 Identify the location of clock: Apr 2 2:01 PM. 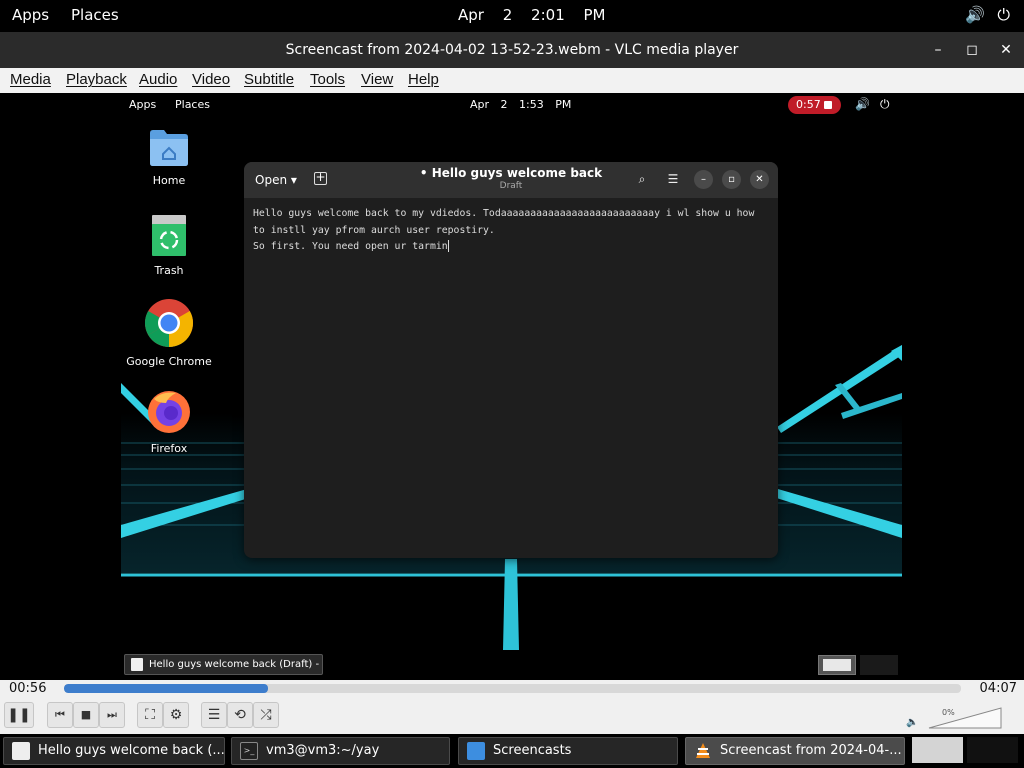
(532, 15).